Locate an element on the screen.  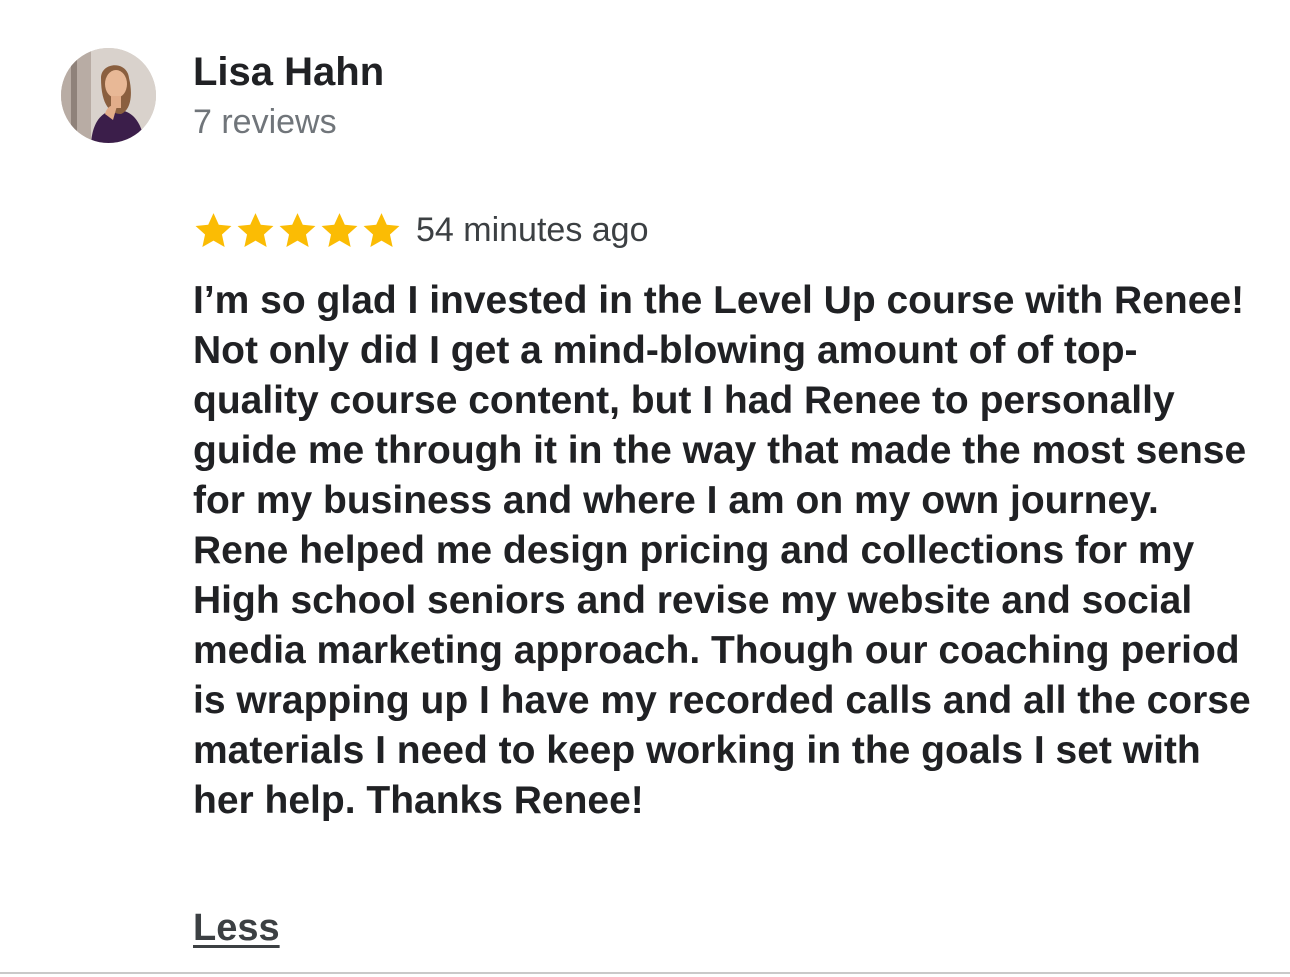
avatar-photo is located at coordinates (108, 95).